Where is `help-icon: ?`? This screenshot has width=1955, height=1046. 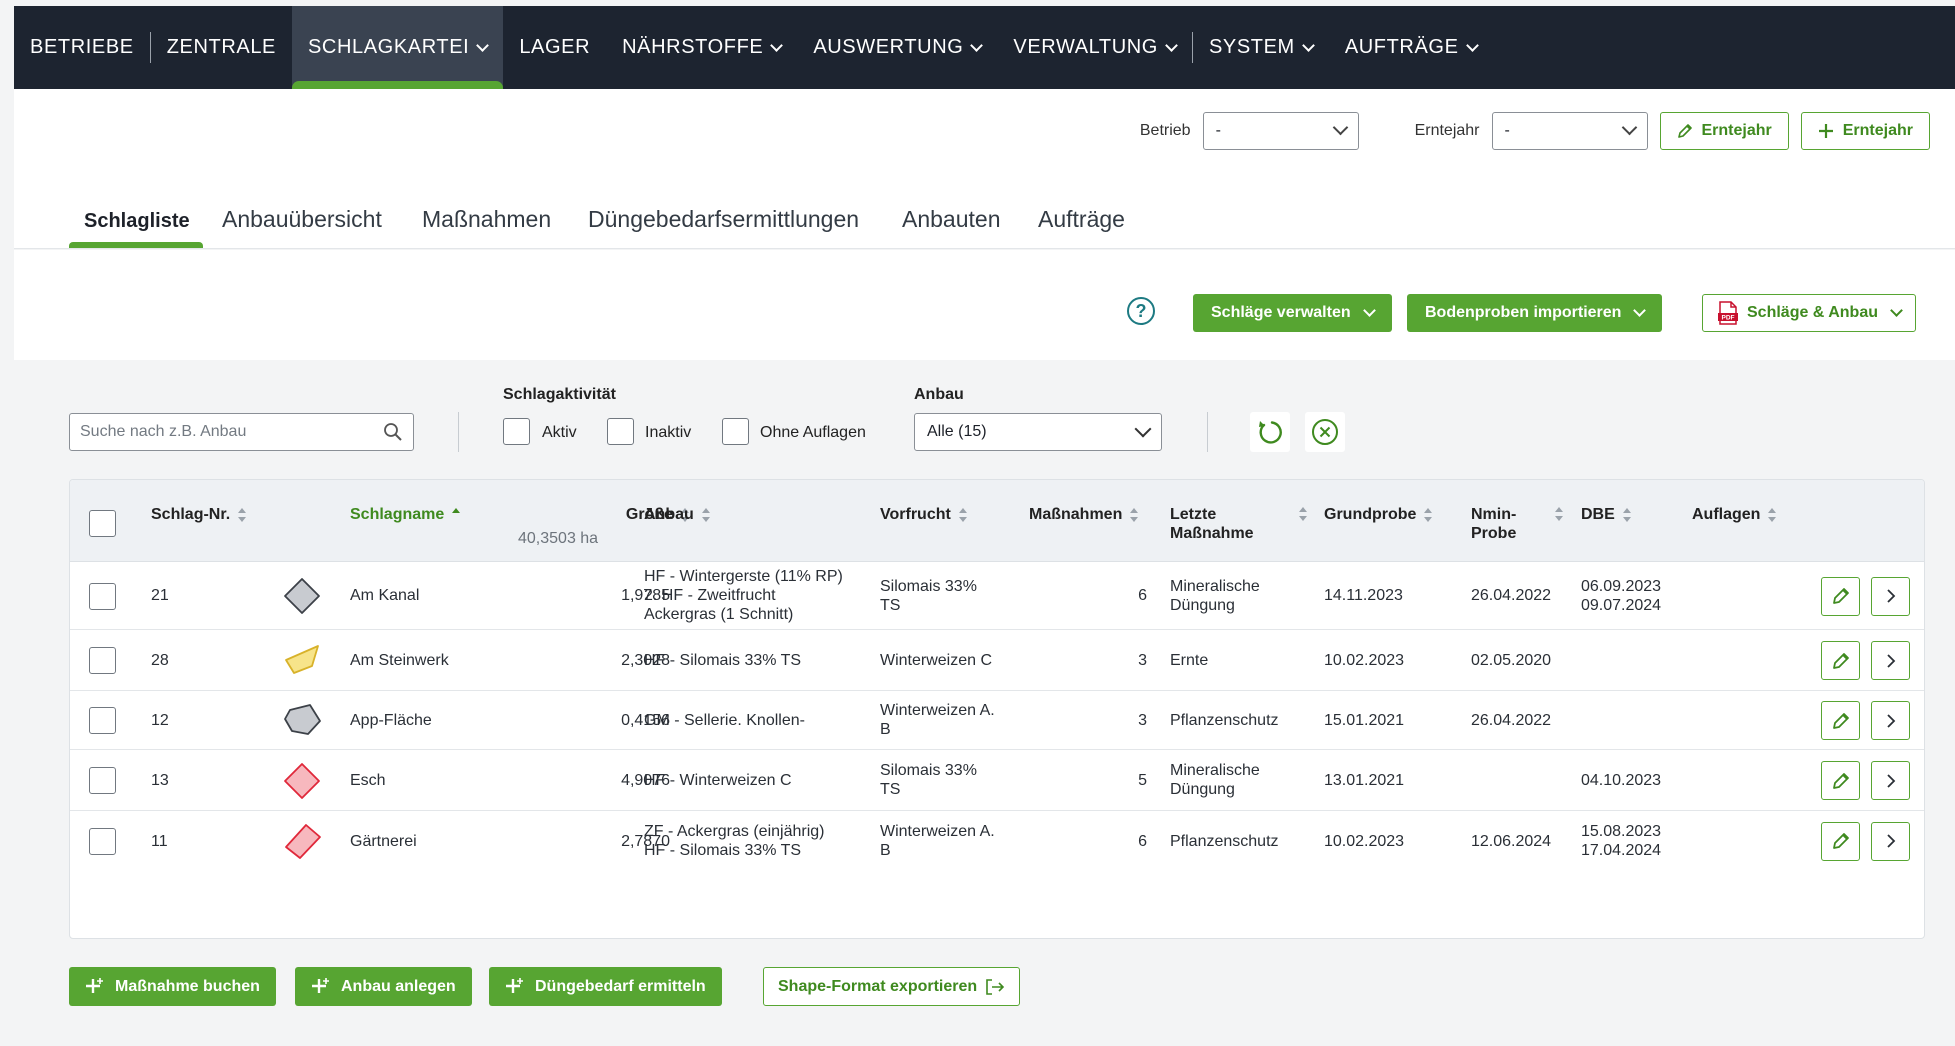 help-icon: ? is located at coordinates (1141, 311).